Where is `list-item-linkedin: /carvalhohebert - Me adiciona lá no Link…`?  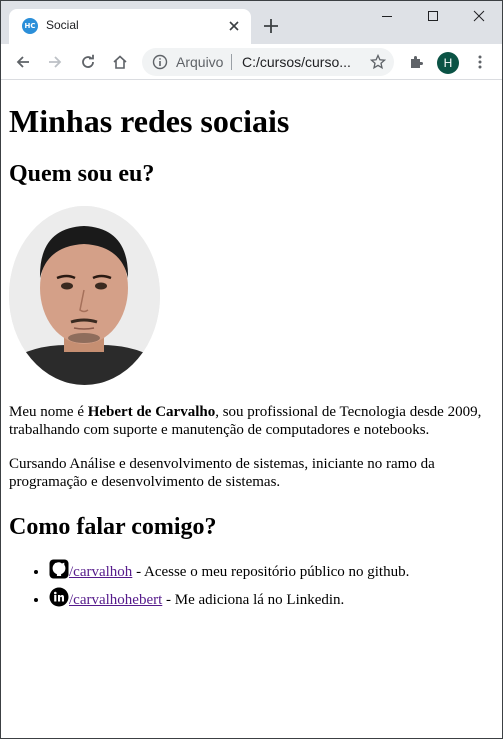 list-item-linkedin: /carvalhohebert - Me adiciona lá no Link… is located at coordinates (271, 598).